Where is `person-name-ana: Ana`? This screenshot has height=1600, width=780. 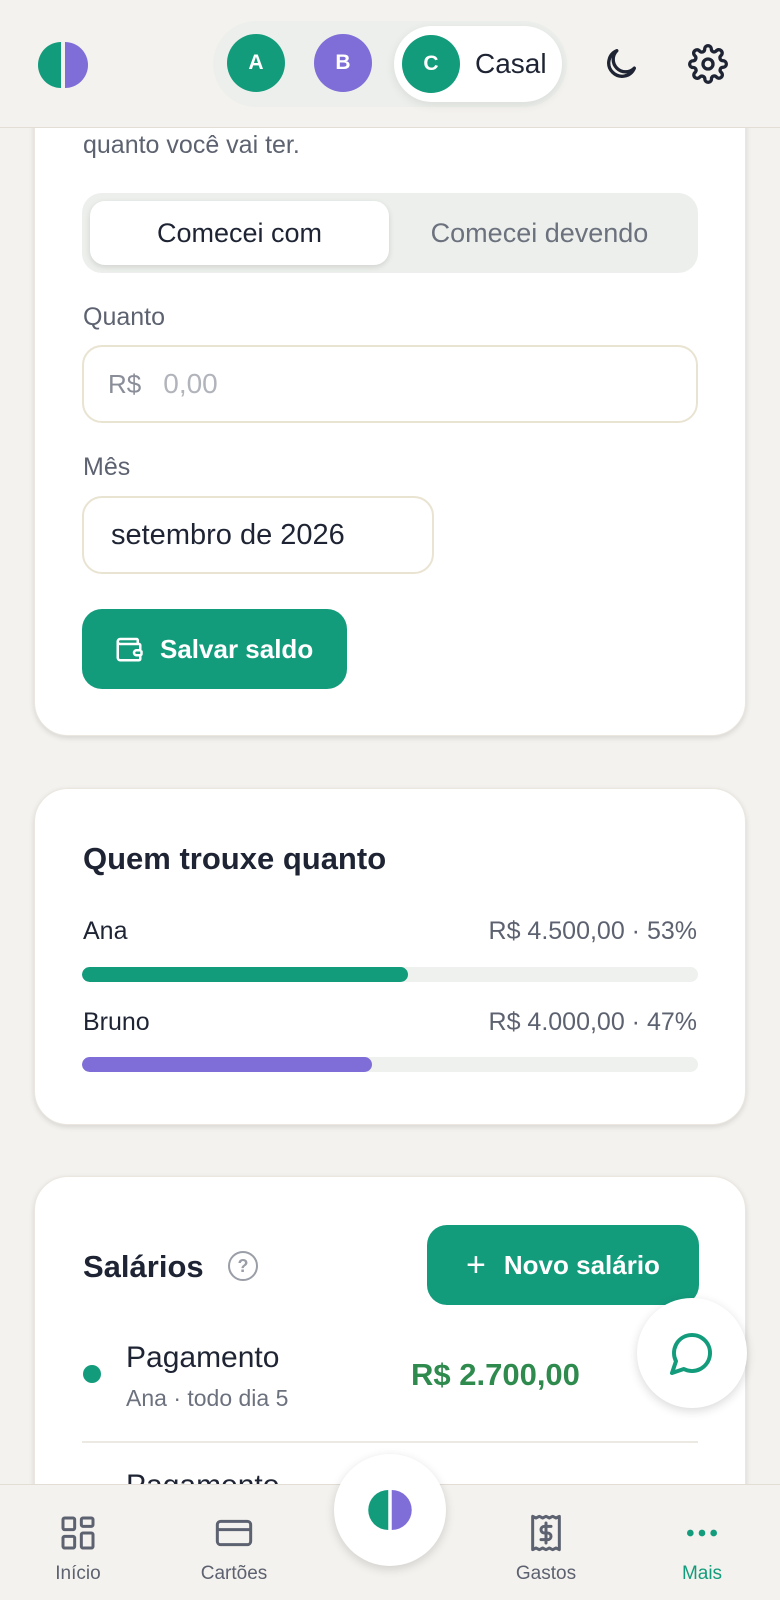 person-name-ana: Ana is located at coordinates (105, 931).